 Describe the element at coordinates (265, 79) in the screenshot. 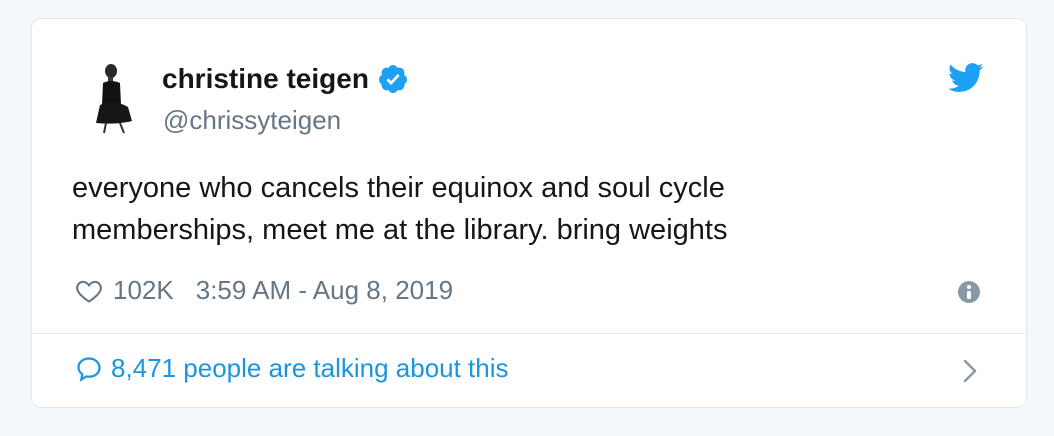

I see `author-name: christine teigen` at that location.